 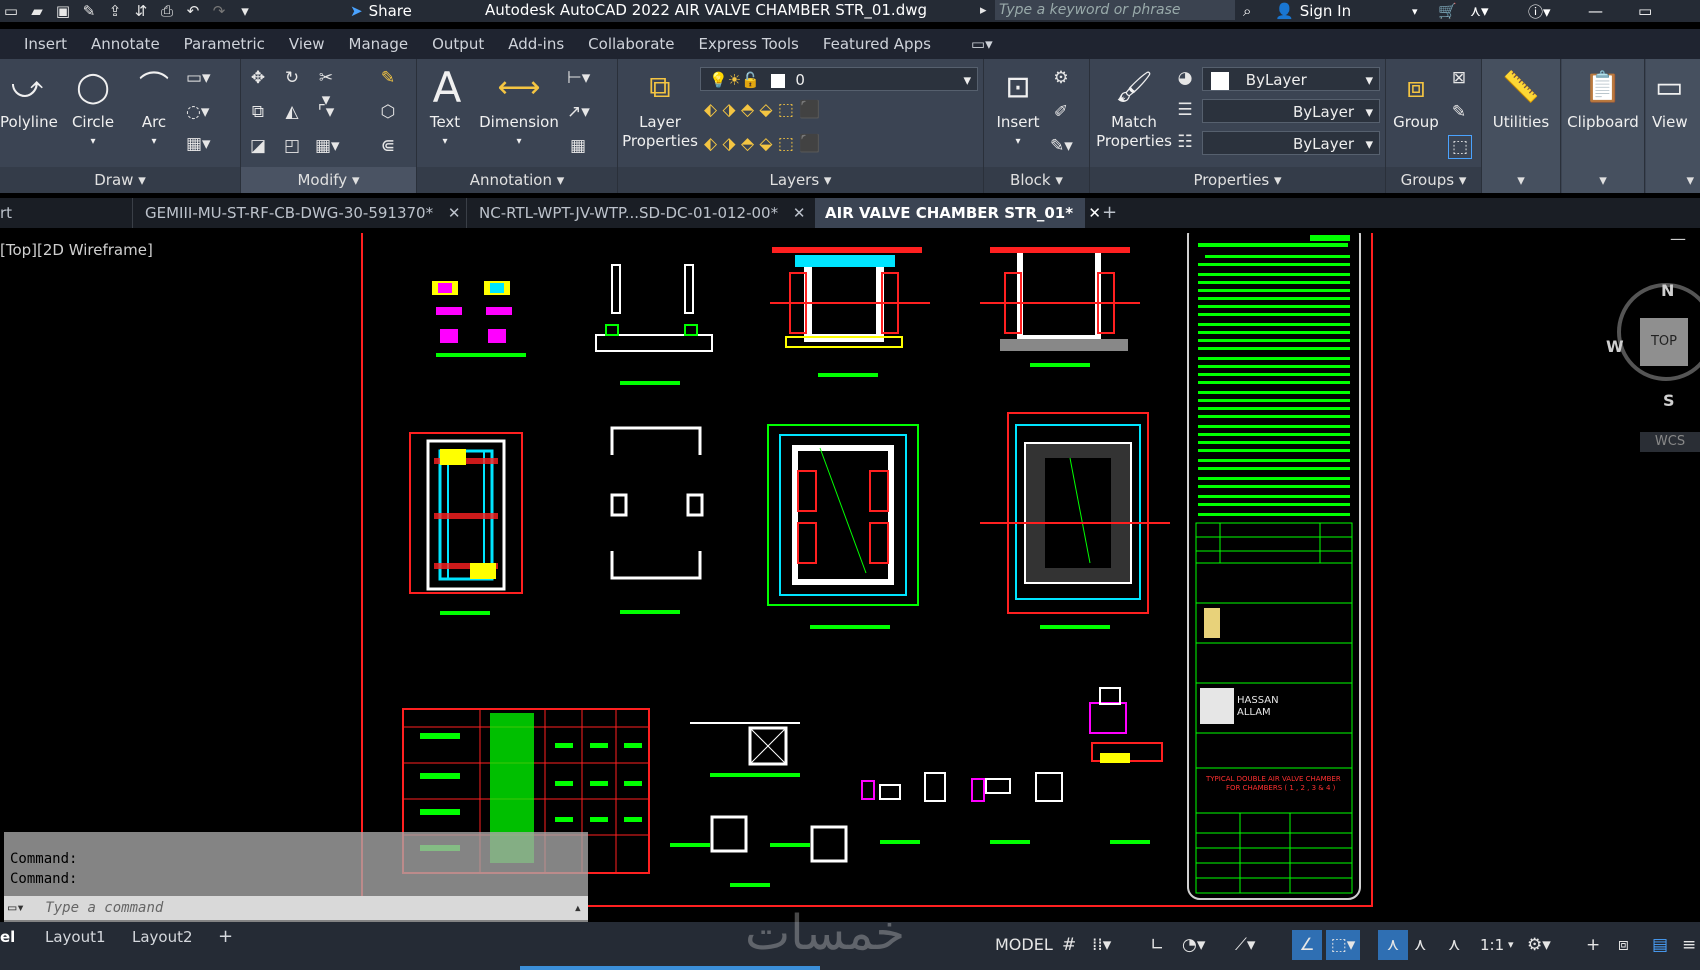 I want to click on undo-icon: ↶, so click(x=193, y=11).